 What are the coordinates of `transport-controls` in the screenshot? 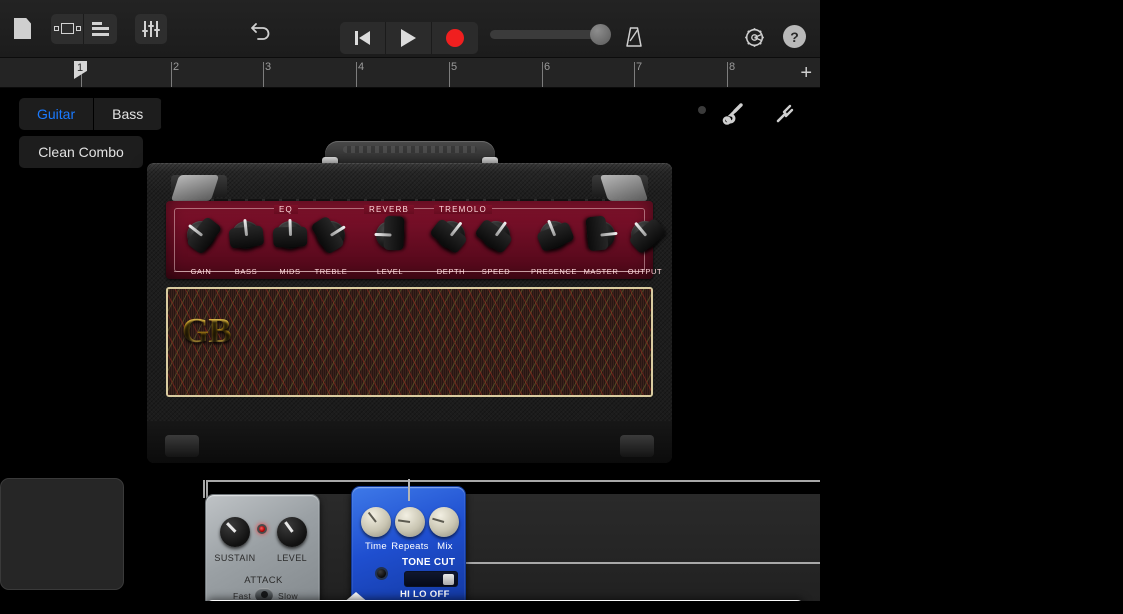 It's located at (409, 38).